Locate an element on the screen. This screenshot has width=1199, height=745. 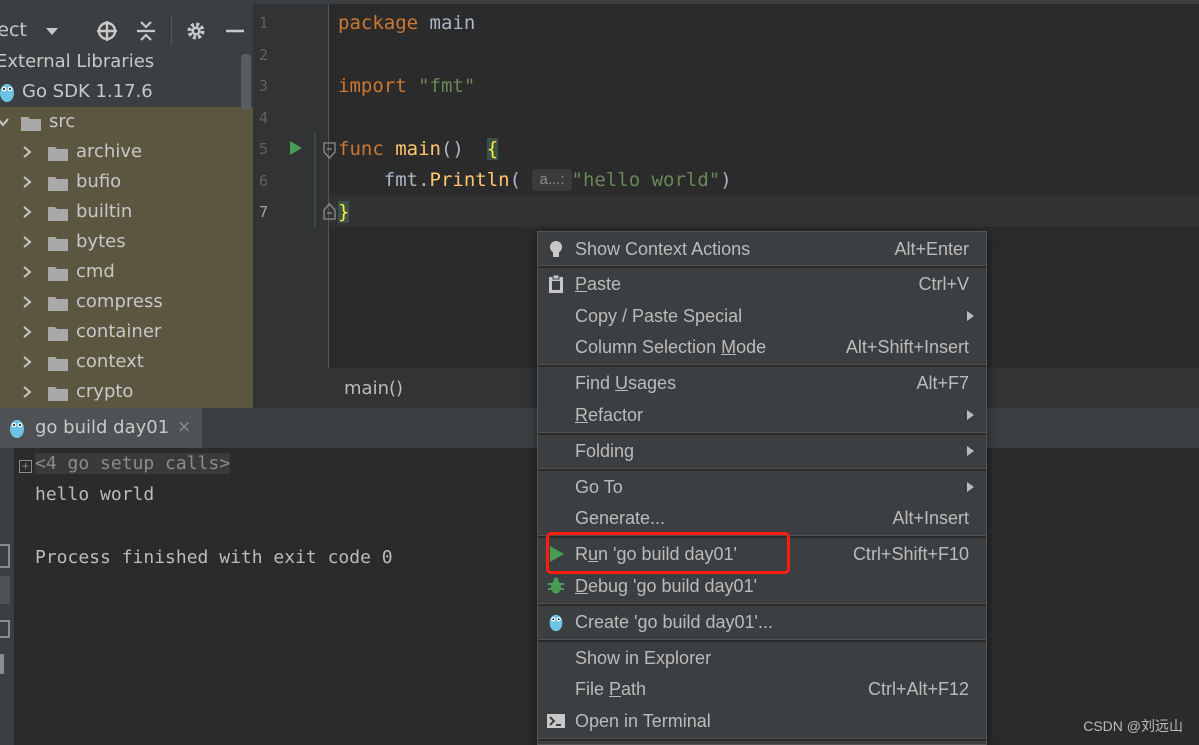
gutter-separator is located at coordinates (328, 186).